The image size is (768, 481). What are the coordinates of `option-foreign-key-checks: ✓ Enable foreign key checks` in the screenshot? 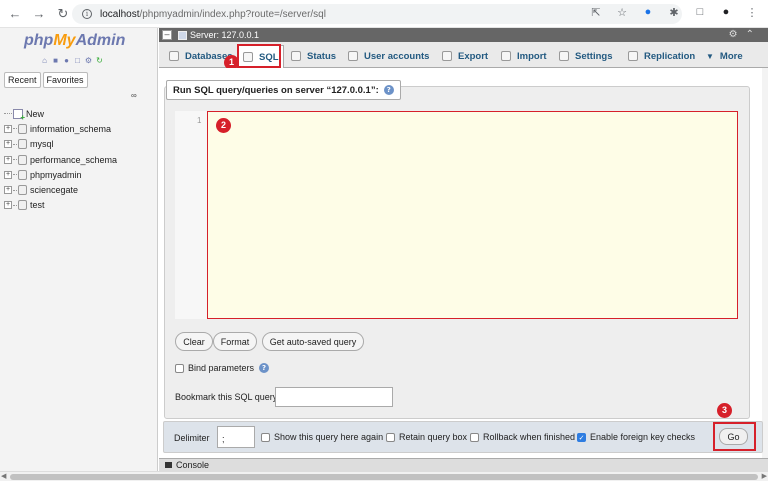 It's located at (636, 437).